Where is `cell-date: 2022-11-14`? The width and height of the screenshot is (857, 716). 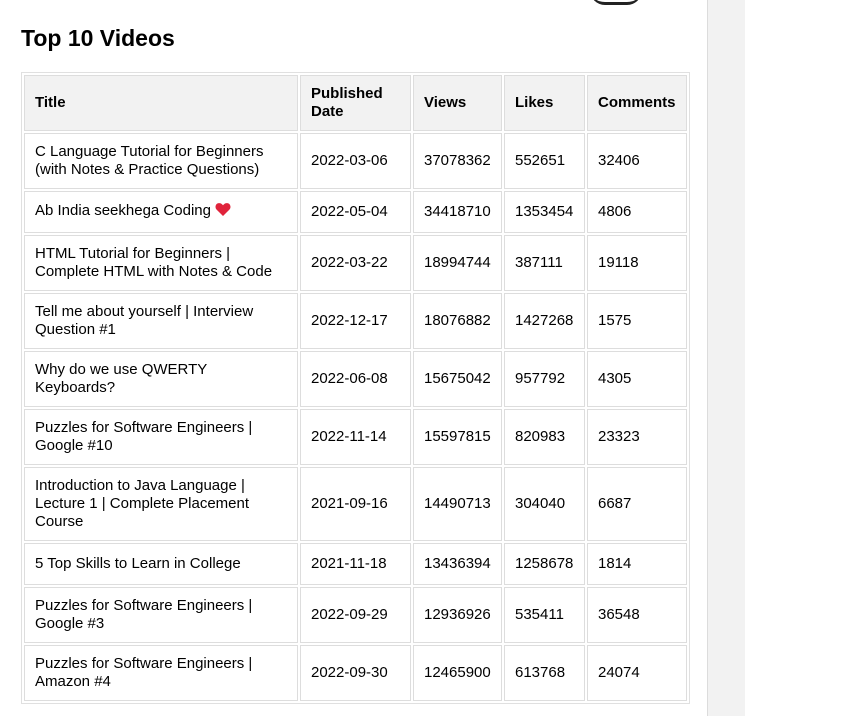 cell-date: 2022-11-14 is located at coordinates (355, 437).